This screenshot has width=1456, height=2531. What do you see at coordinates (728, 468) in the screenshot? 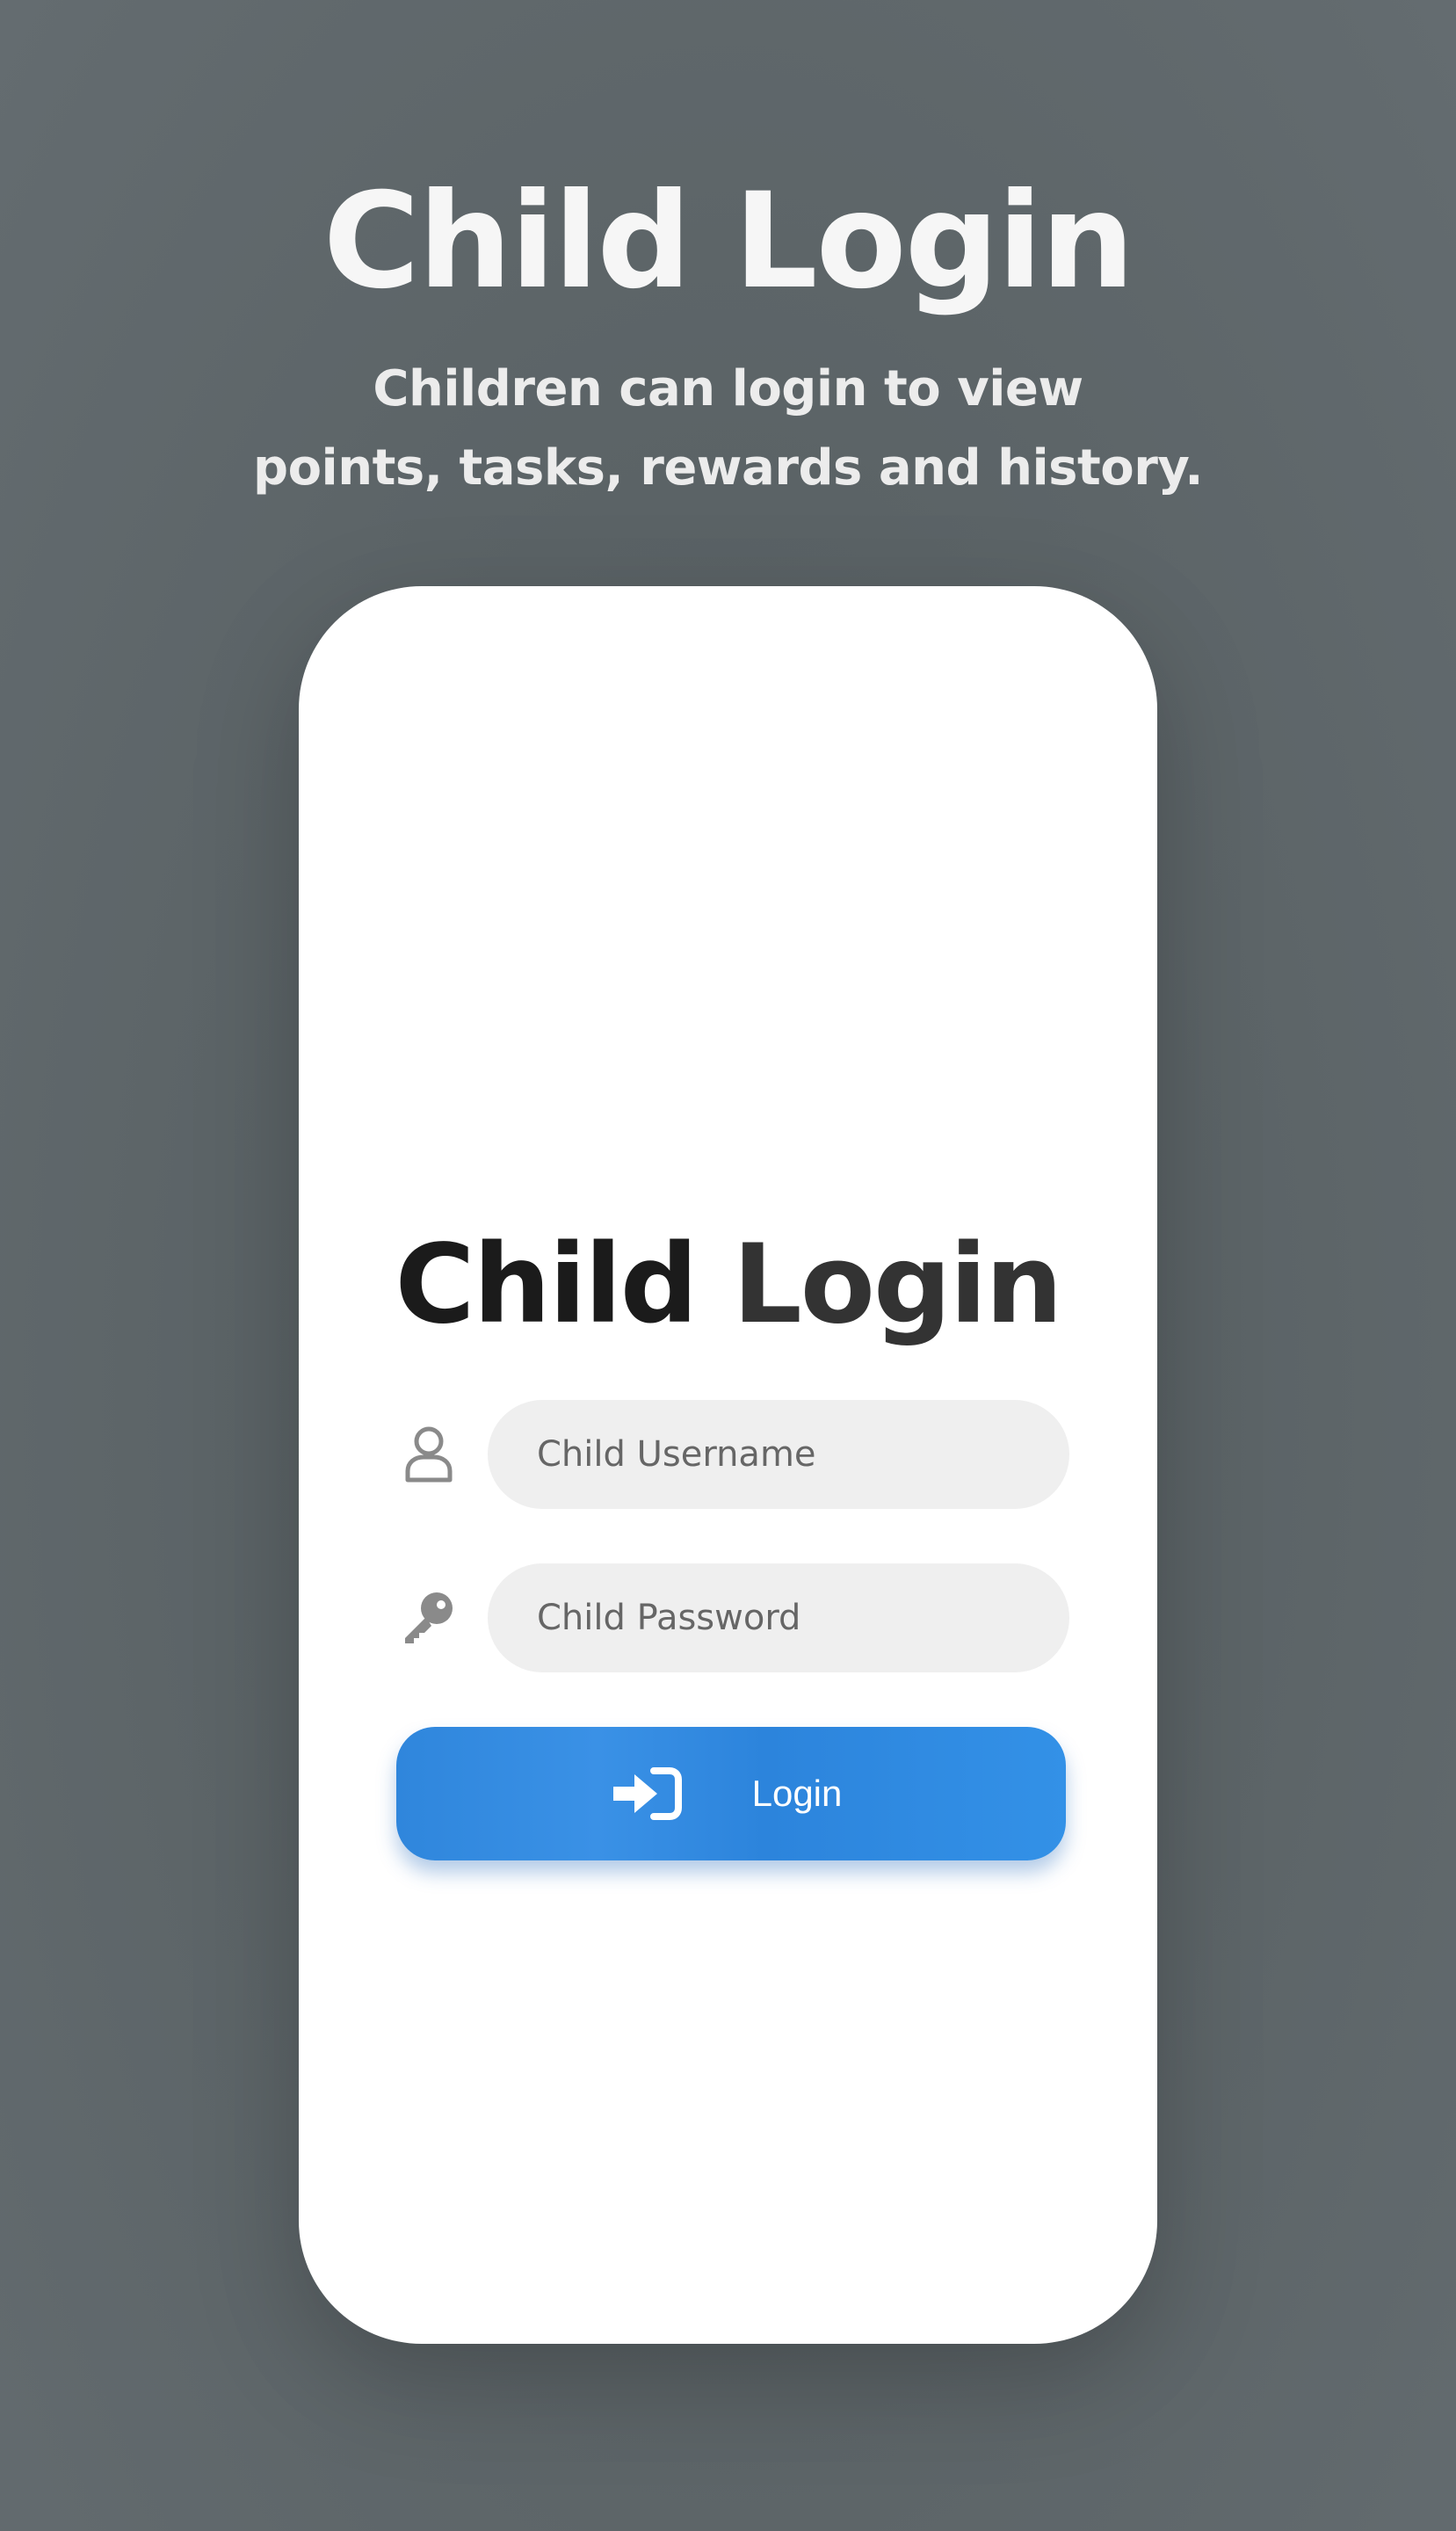
I see `promo-subtitle-line-2: points, tasks, rewards and history.` at bounding box center [728, 468].